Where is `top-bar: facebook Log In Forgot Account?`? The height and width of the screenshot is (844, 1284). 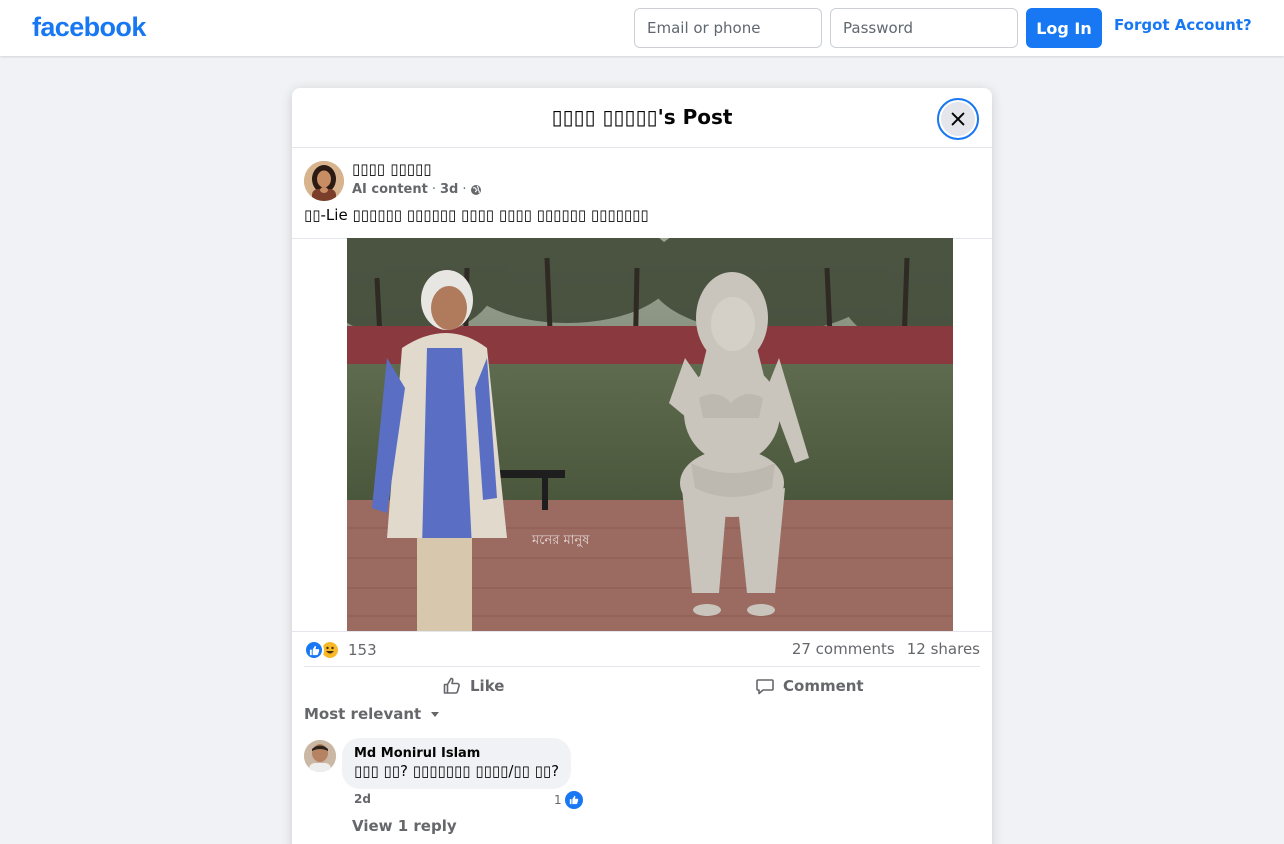
top-bar: facebook Log In Forgot Account? is located at coordinates (642, 28).